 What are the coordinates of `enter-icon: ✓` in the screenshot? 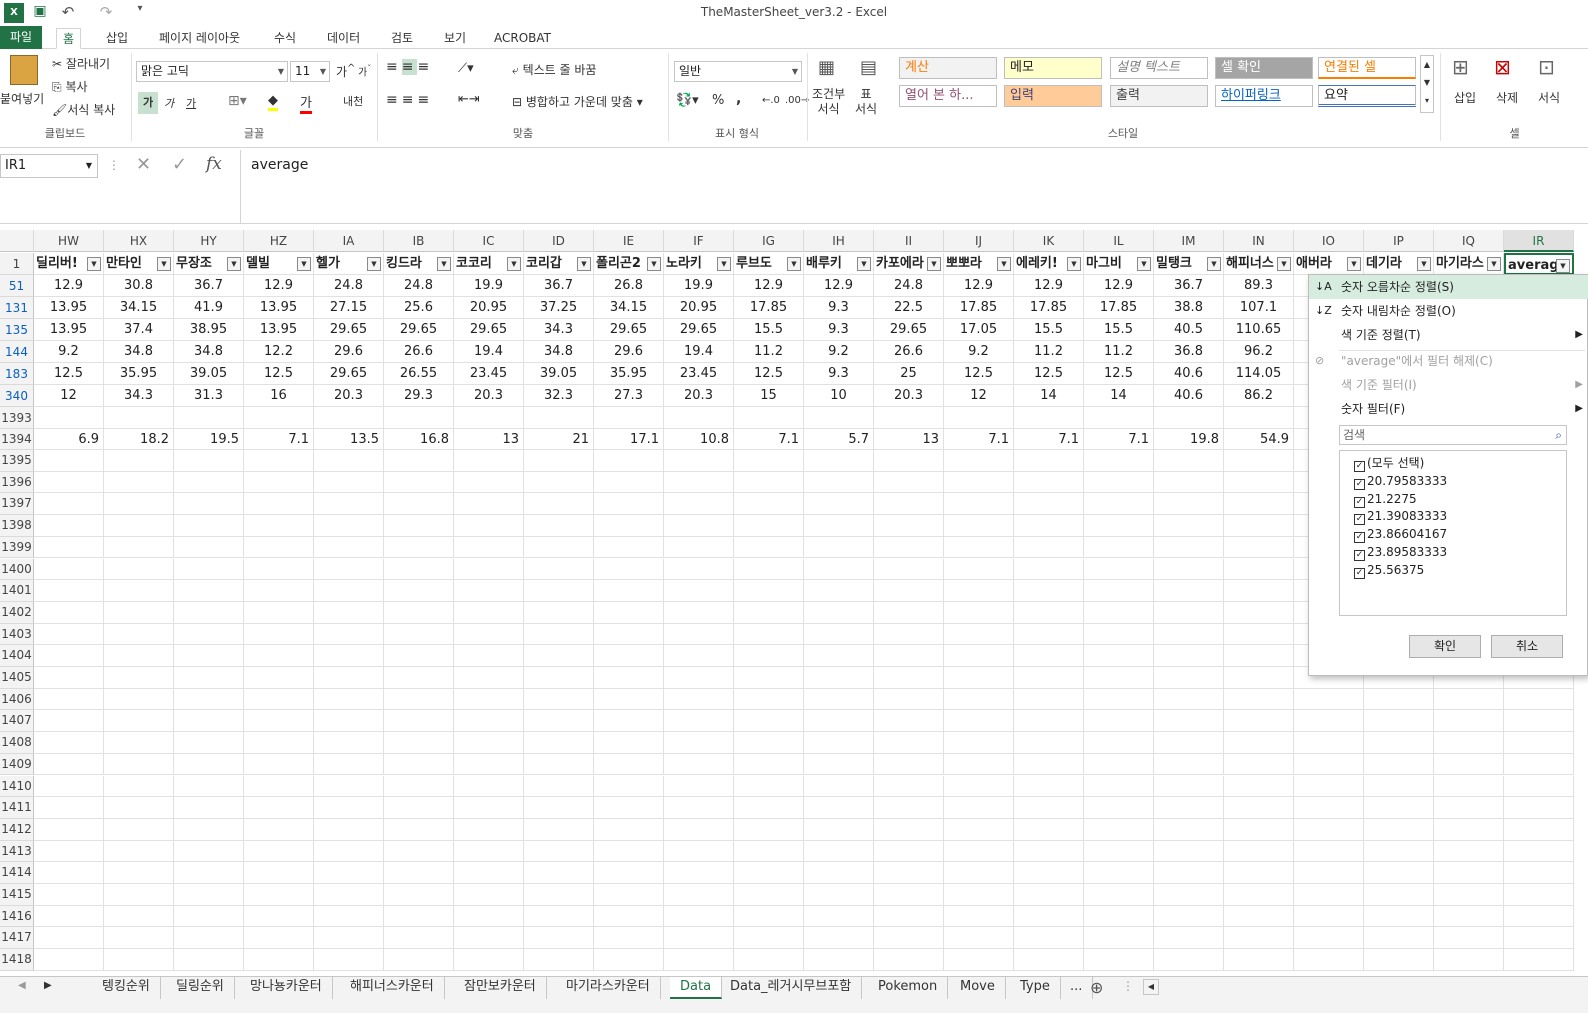 It's located at (179, 164).